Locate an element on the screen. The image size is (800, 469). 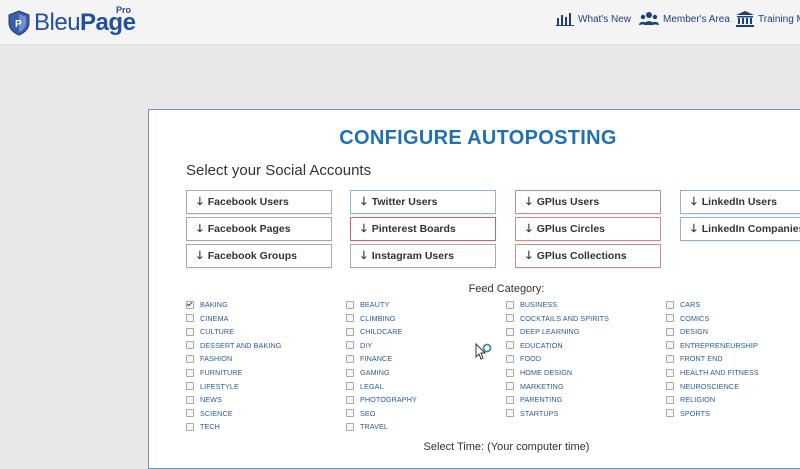
linkedin-users-button: 🡓 LinkedIn Users is located at coordinates (740, 202).